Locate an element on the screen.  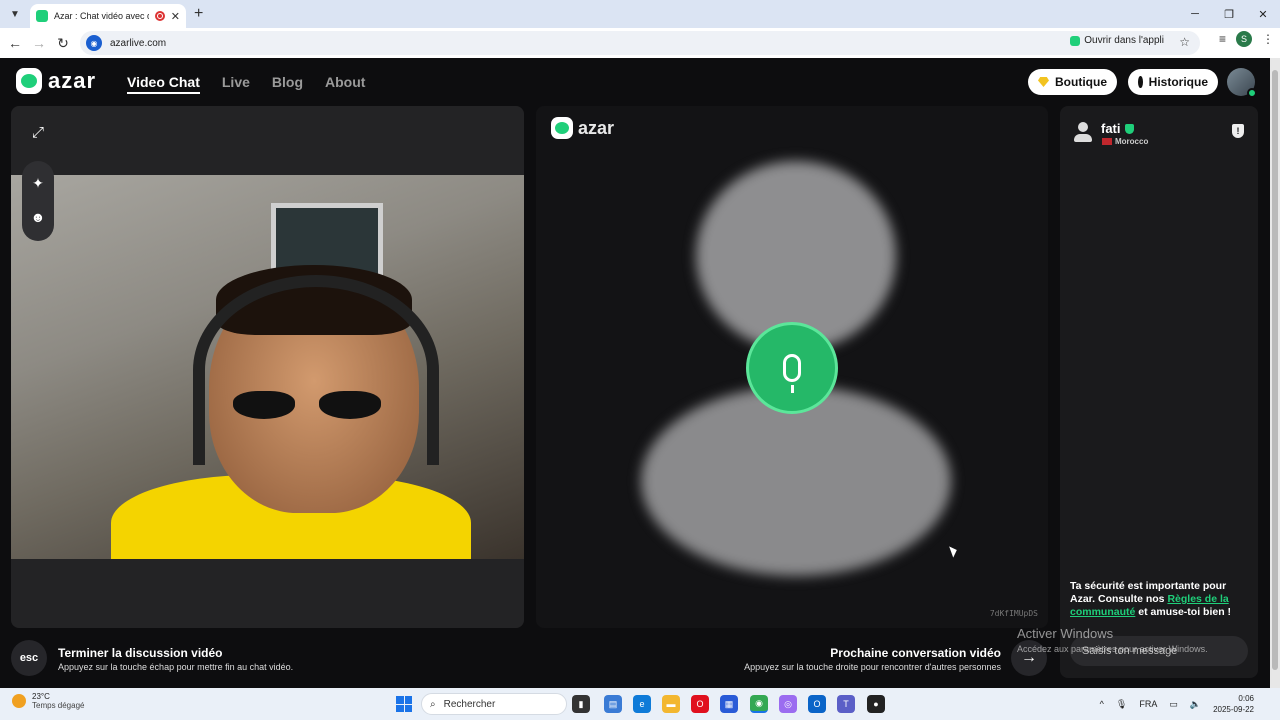
scrollbar-thumb is located at coordinates (1275, 370).